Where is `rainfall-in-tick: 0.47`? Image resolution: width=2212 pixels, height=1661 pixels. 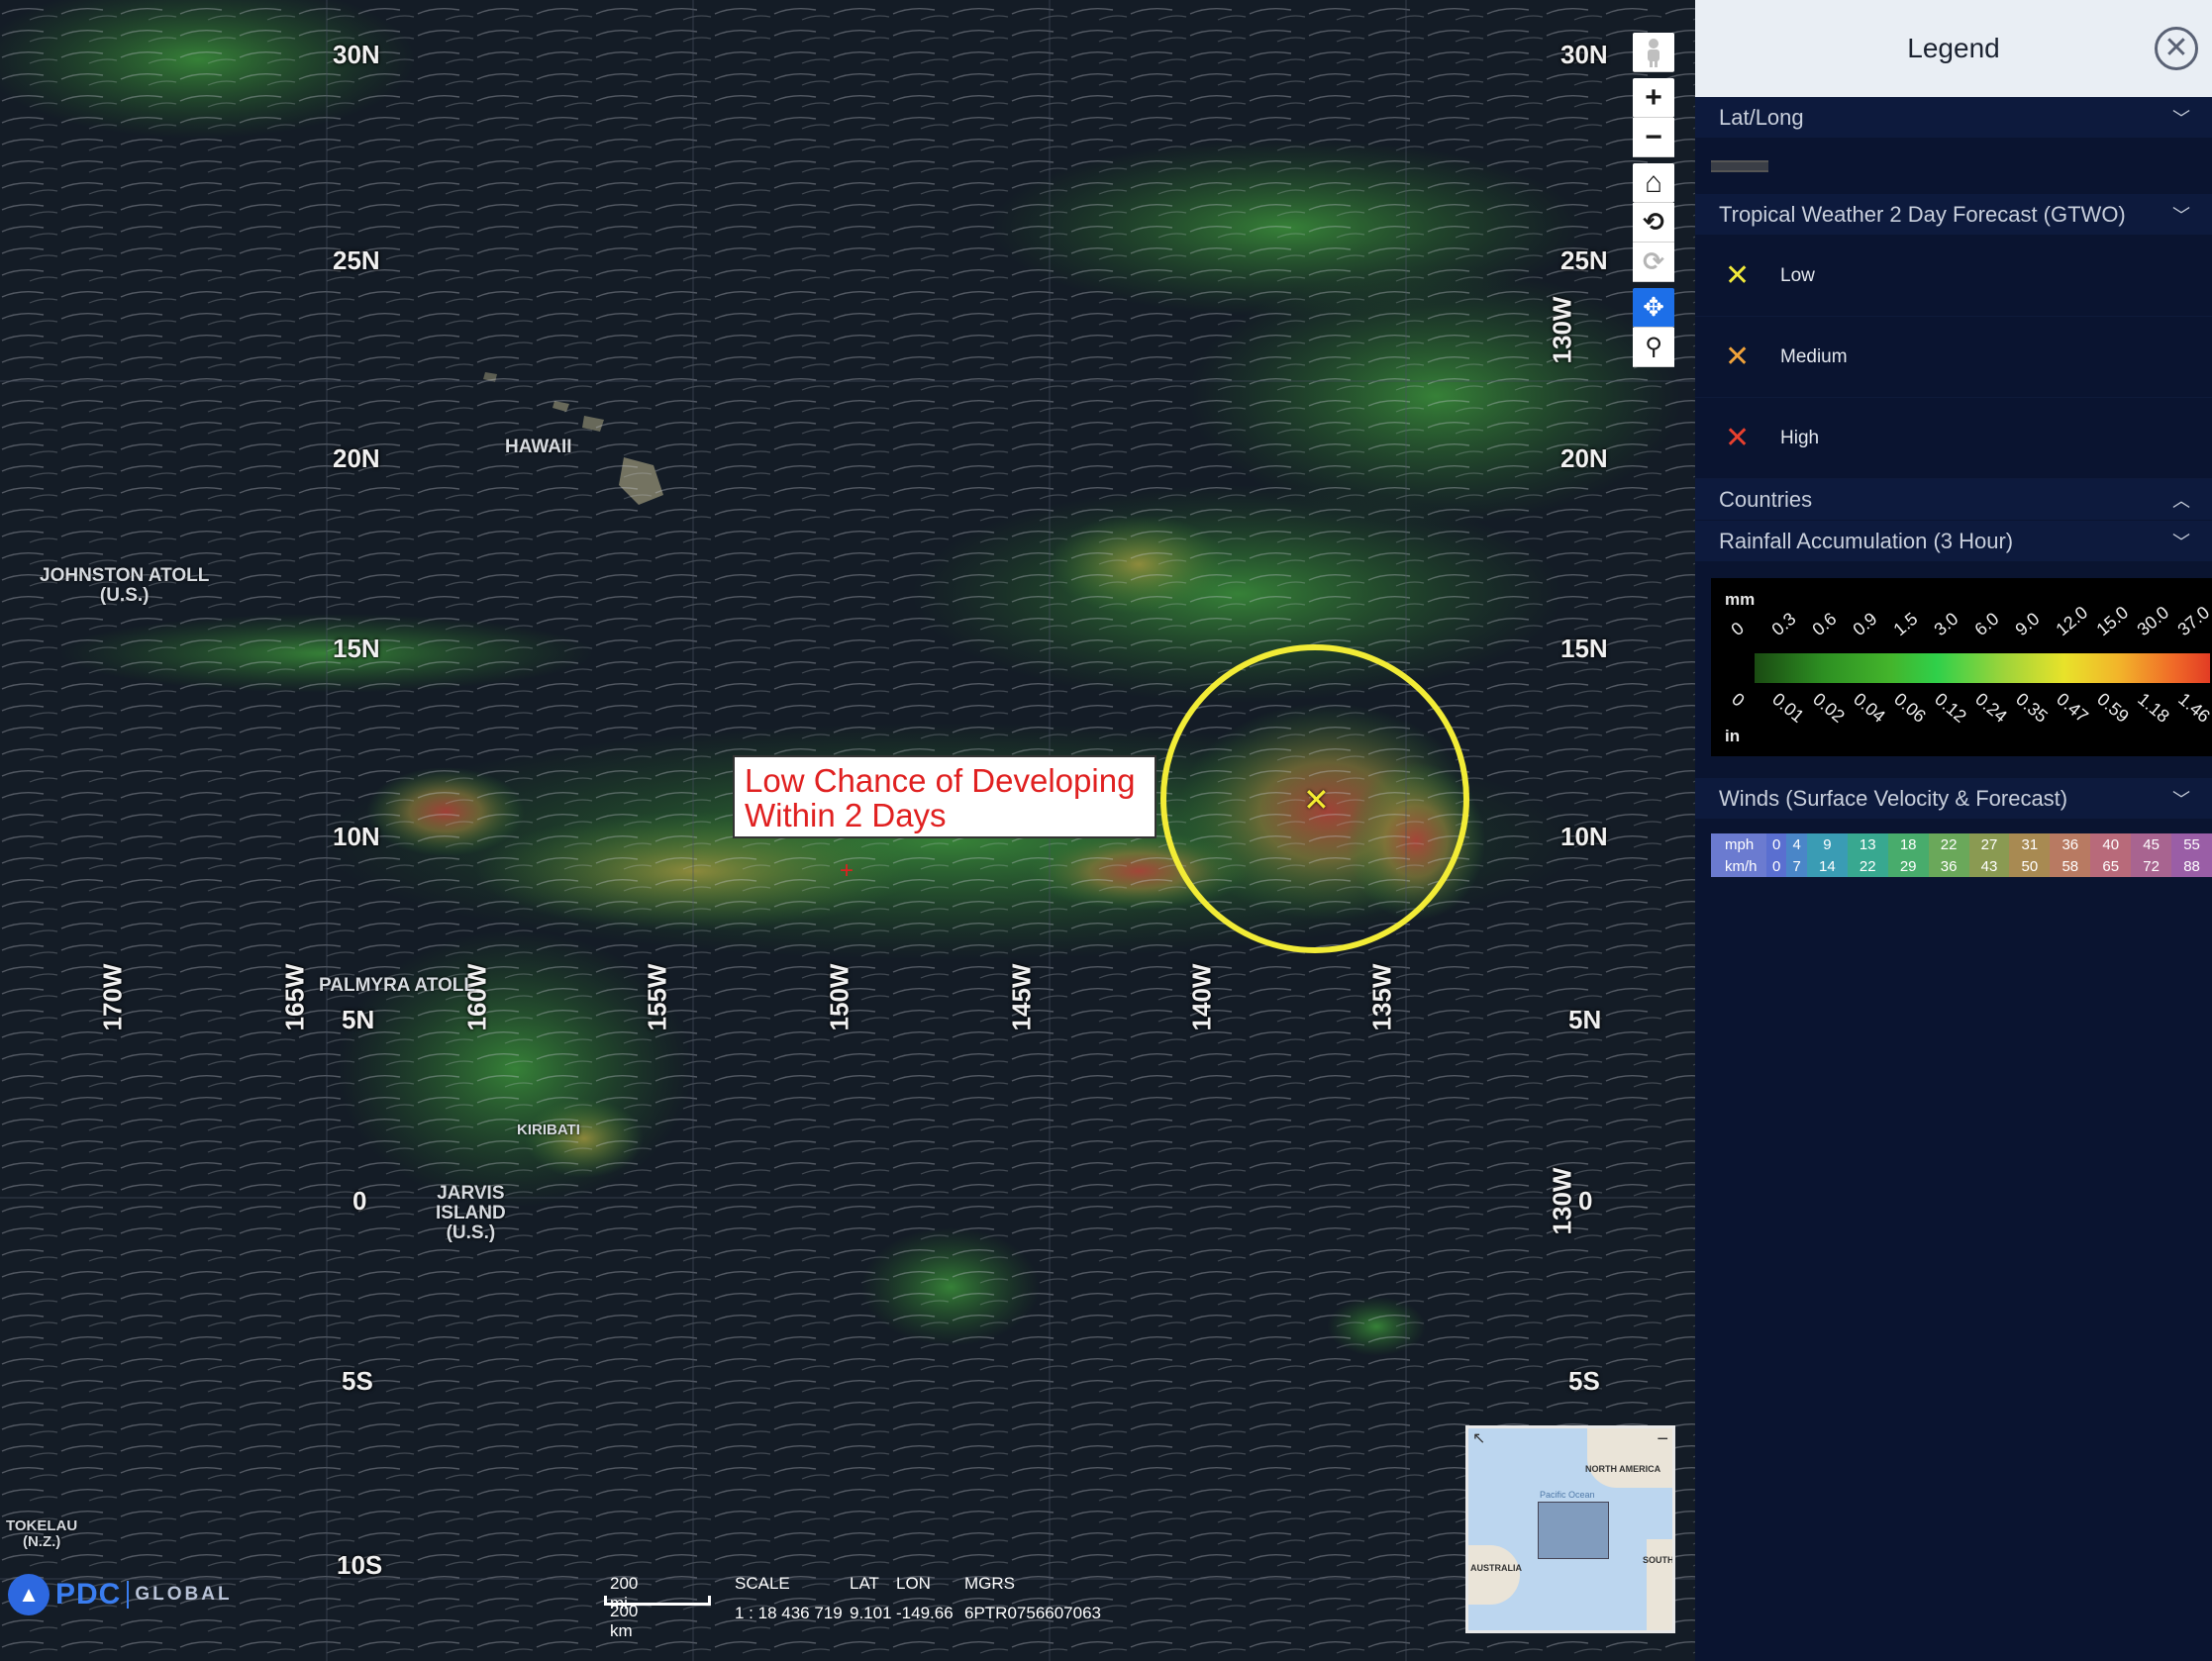 rainfall-in-tick: 0.47 is located at coordinates (2072, 708).